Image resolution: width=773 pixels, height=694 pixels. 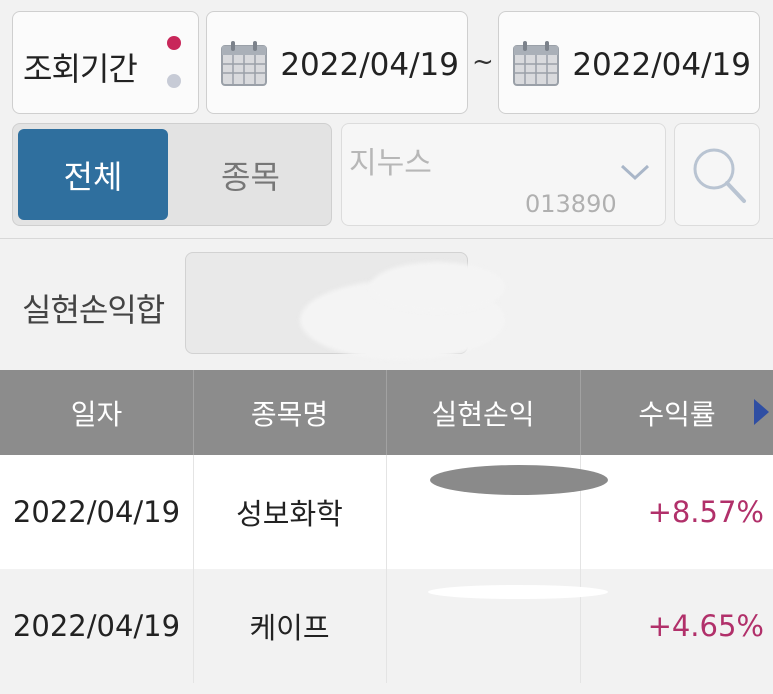 I want to click on row-rate: +8.57%, so click(x=705, y=512).